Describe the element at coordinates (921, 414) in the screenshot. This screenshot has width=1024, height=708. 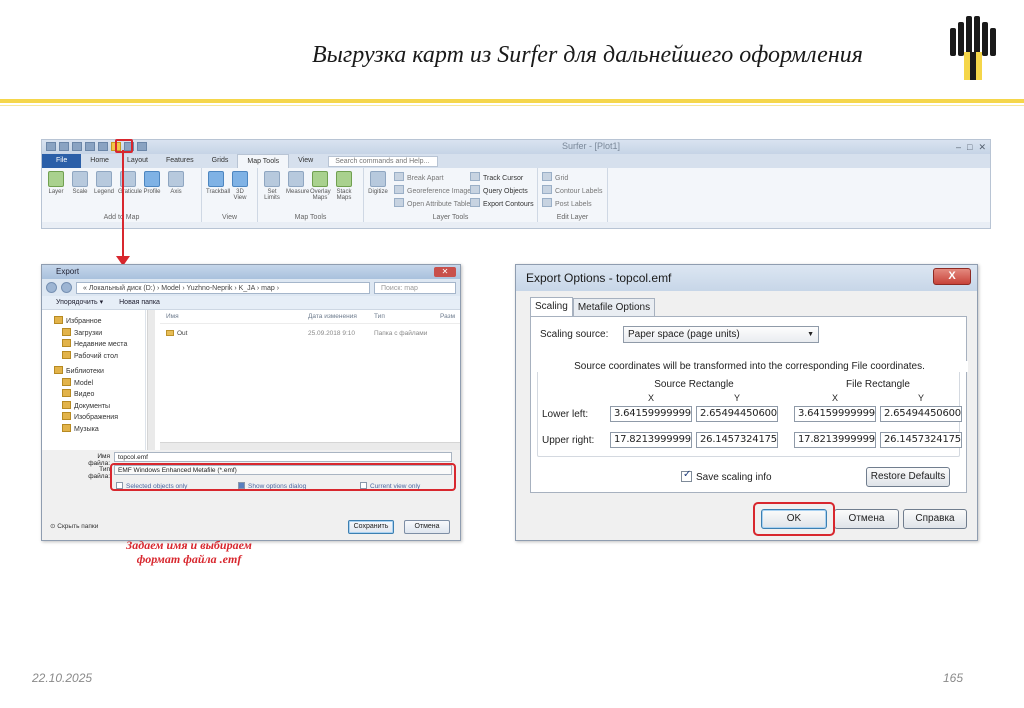
I see `file-lower-left-y-input: 2.6549445060000` at that location.